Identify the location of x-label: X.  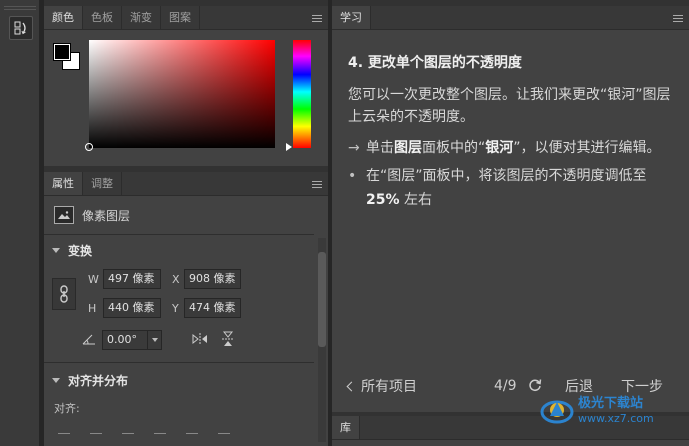
(176, 279).